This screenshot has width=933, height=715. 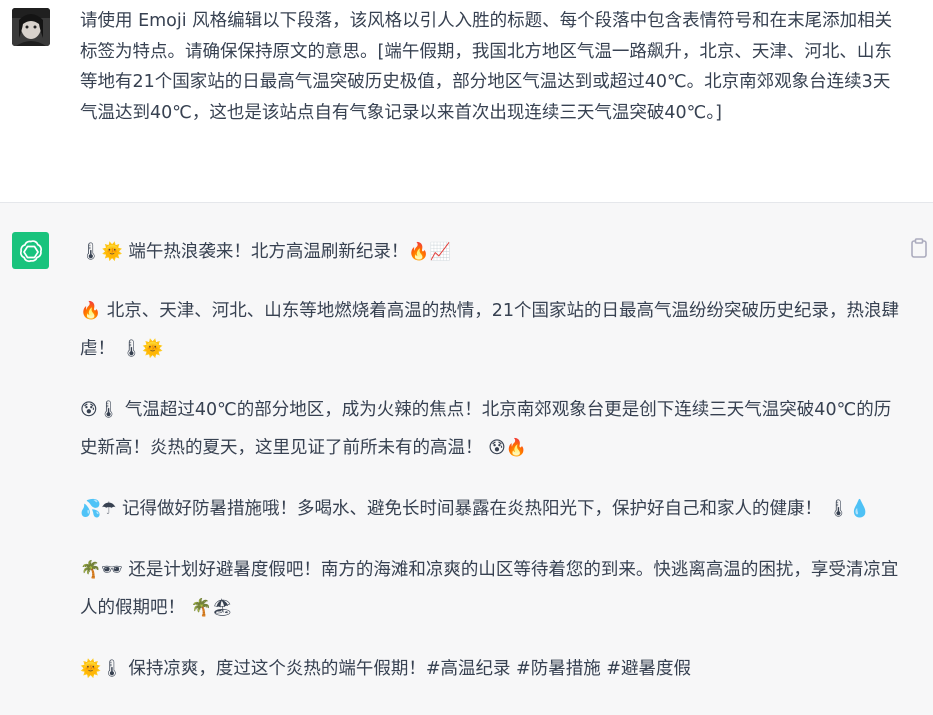 I want to click on paragraph-text: 记得做好防暑措施哦！多喝水、避免长时间暴露在炎热阳光下，保护好自己和家人的健康！, so click(x=472, y=509).